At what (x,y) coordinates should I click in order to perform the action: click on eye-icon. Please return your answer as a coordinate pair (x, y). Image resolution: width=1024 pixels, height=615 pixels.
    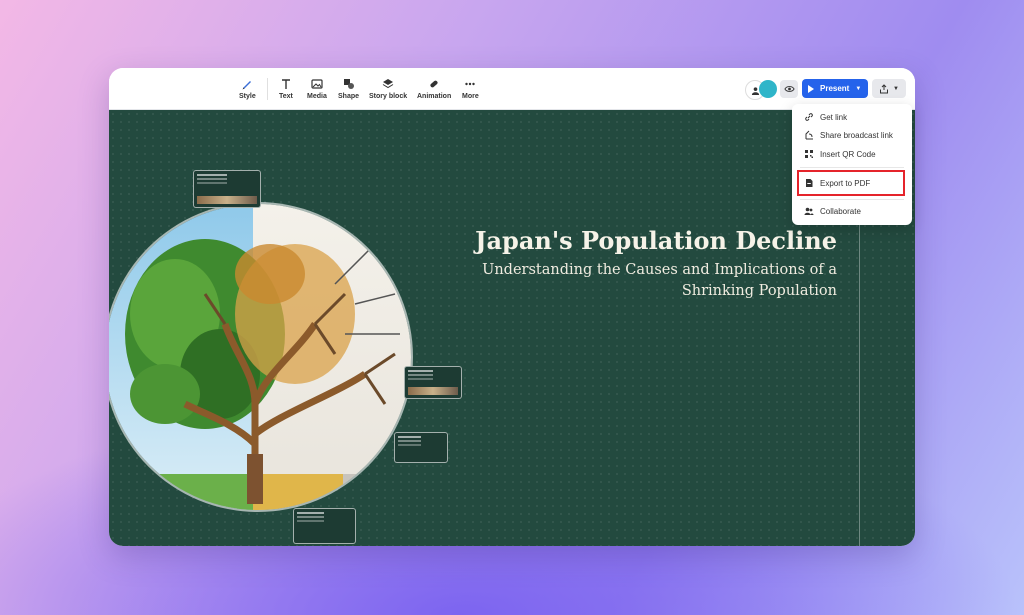
    Looking at the image, I should click on (789, 89).